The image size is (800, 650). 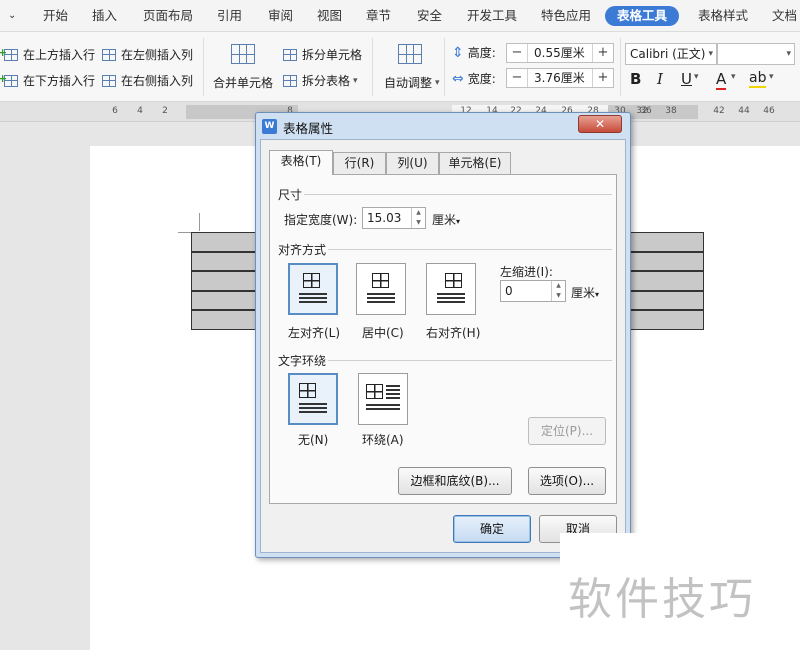 I want to click on ruler-label: 2, so click(x=165, y=111).